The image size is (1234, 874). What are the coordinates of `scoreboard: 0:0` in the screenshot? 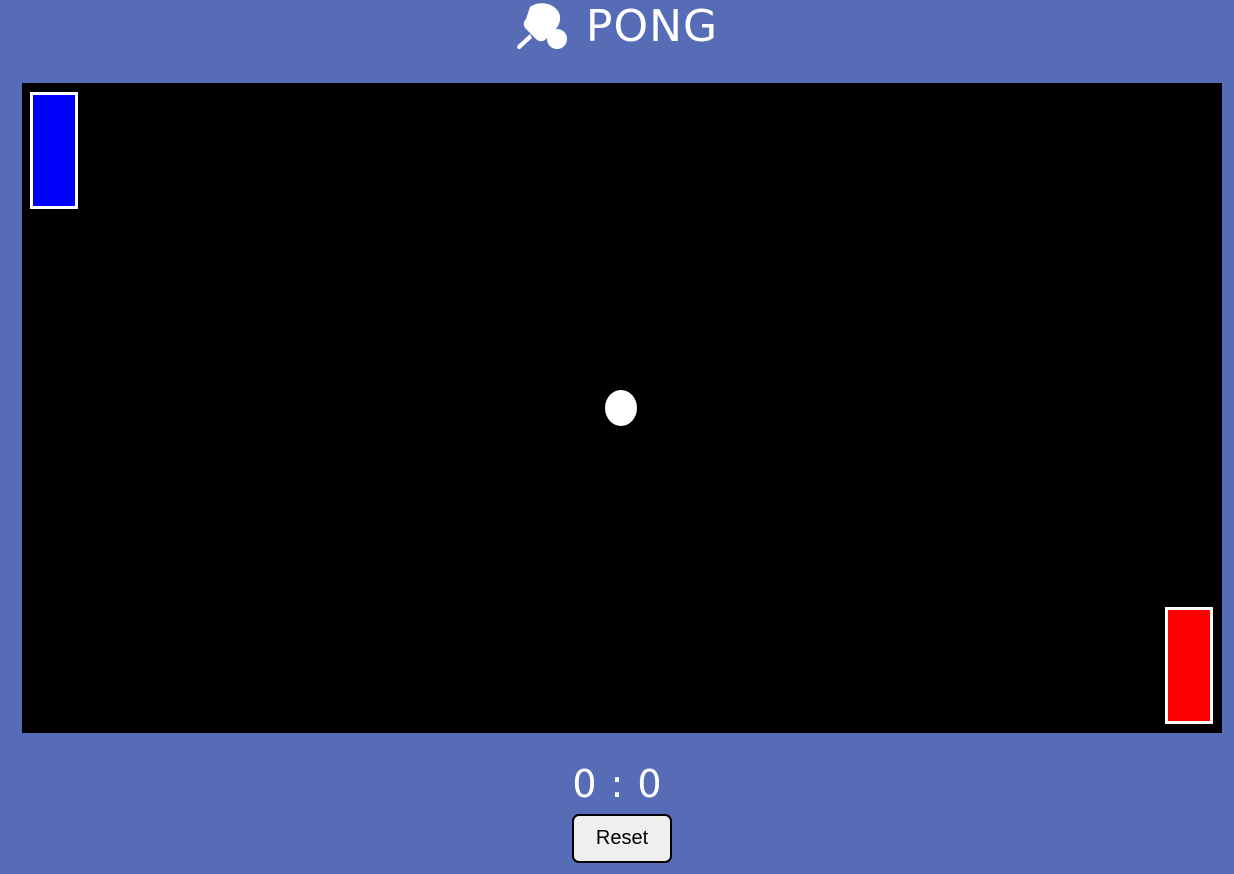 It's located at (617, 784).